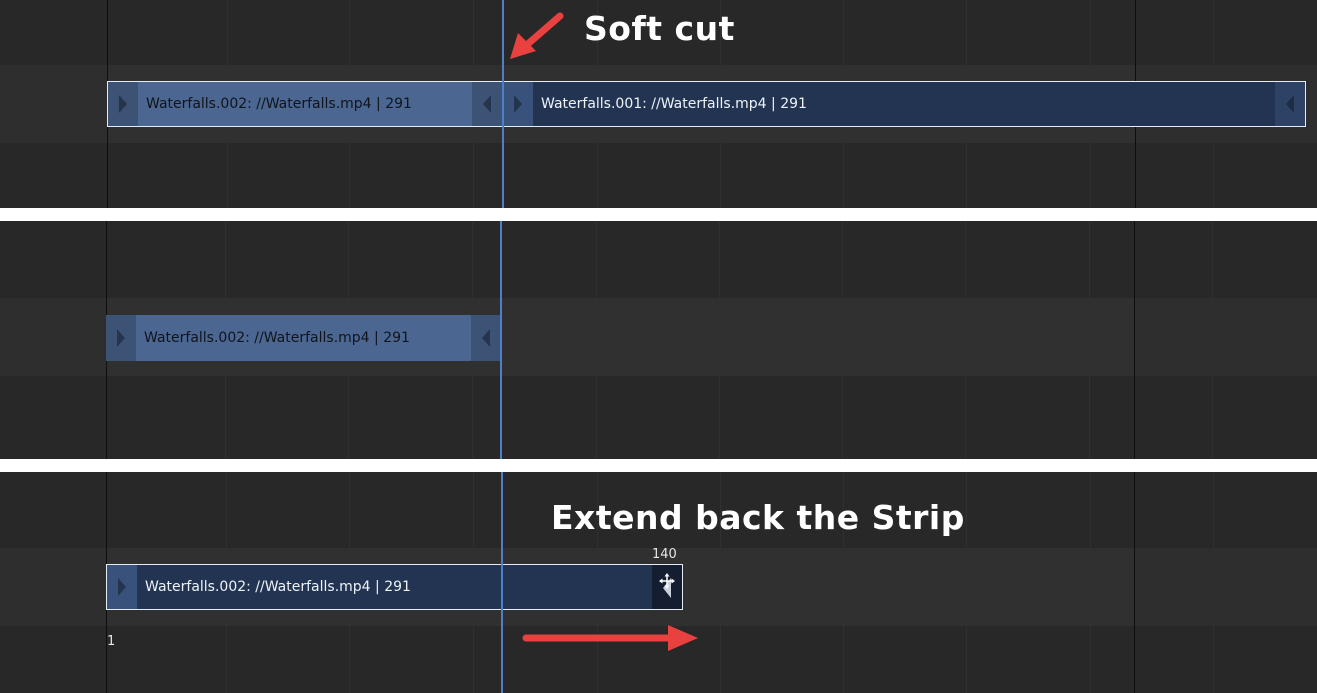  What do you see at coordinates (664, 554) in the screenshot?
I see `frame-end-label: 140` at bounding box center [664, 554].